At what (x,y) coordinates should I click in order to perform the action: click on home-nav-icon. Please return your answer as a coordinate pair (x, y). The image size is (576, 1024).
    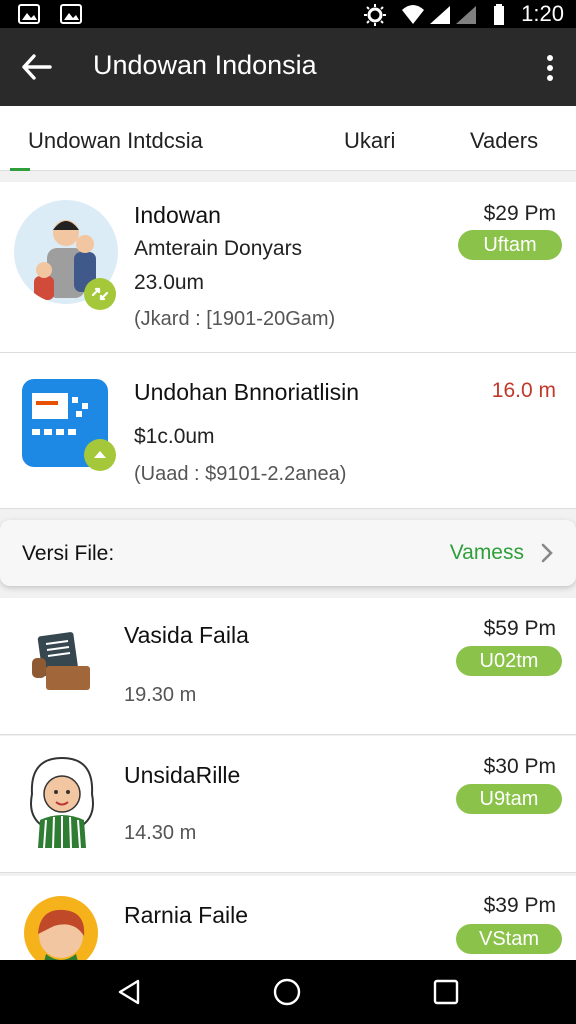
    Looking at the image, I should click on (287, 992).